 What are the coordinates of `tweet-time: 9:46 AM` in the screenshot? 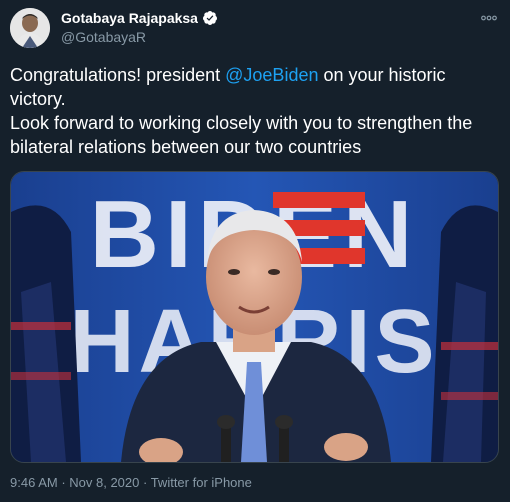 It's located at (34, 482).